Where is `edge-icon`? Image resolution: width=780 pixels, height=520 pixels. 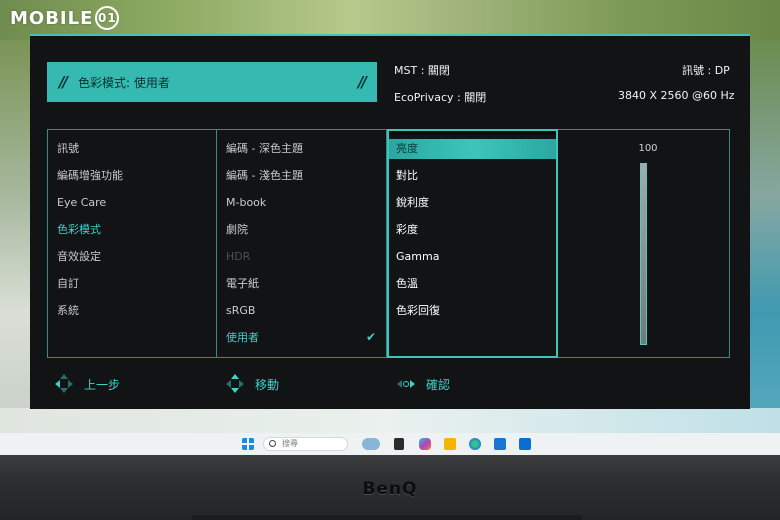 edge-icon is located at coordinates (475, 444).